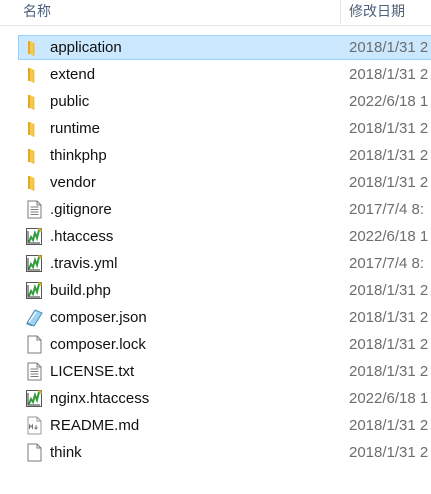 This screenshot has width=431, height=494. Describe the element at coordinates (340, 12) in the screenshot. I see `column-divider` at that location.